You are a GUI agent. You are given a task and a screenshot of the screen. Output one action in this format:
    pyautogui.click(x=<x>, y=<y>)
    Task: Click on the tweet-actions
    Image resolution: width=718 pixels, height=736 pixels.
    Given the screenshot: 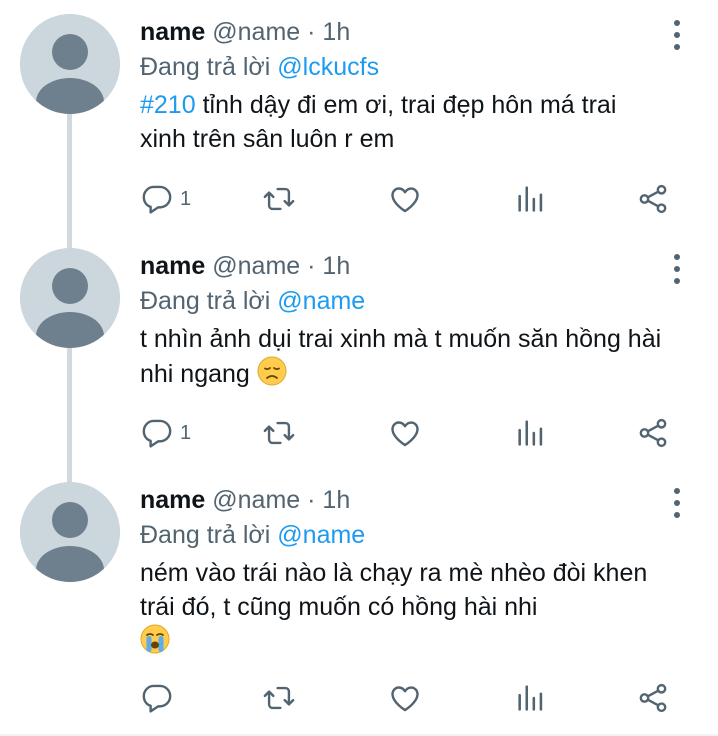 What is the action you would take?
    pyautogui.click(x=410, y=698)
    